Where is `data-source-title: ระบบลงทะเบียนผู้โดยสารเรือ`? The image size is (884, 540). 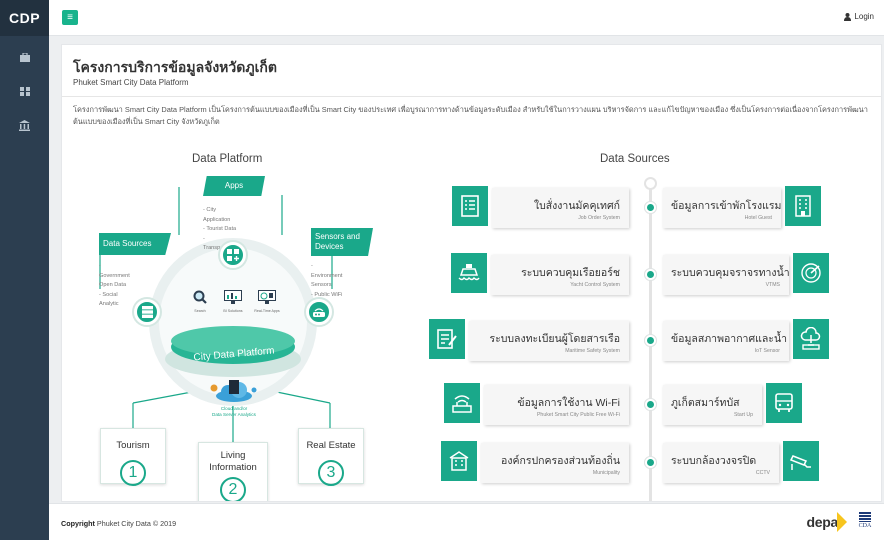 data-source-title: ระบบลงทะเบียนผู้โดยสารเรือ is located at coordinates (554, 339).